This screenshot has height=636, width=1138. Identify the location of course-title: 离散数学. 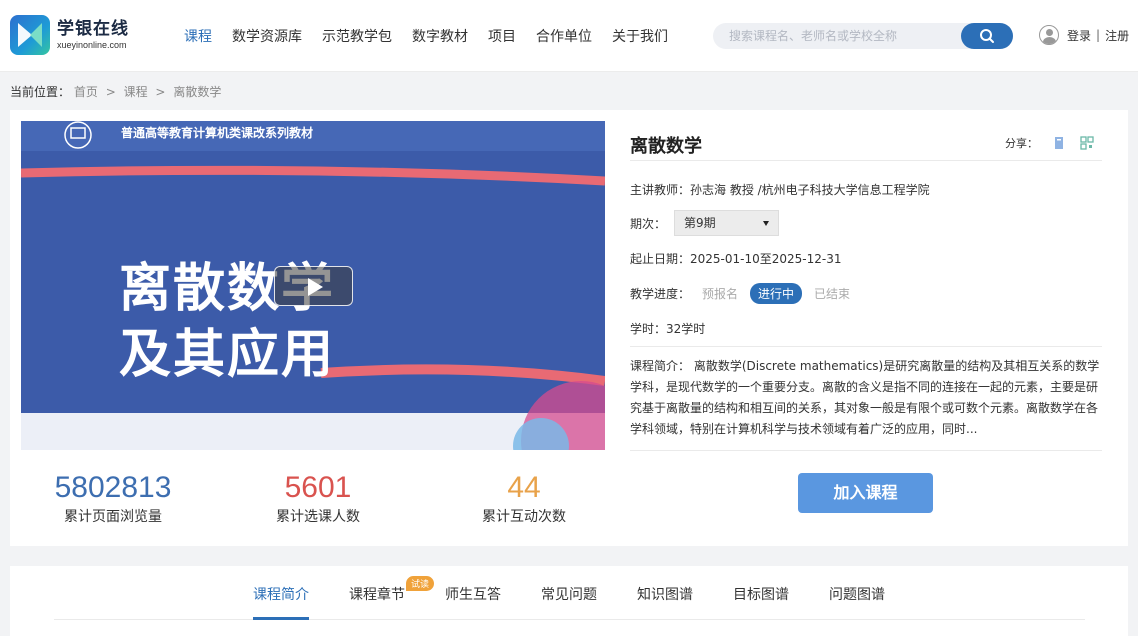
(666, 146).